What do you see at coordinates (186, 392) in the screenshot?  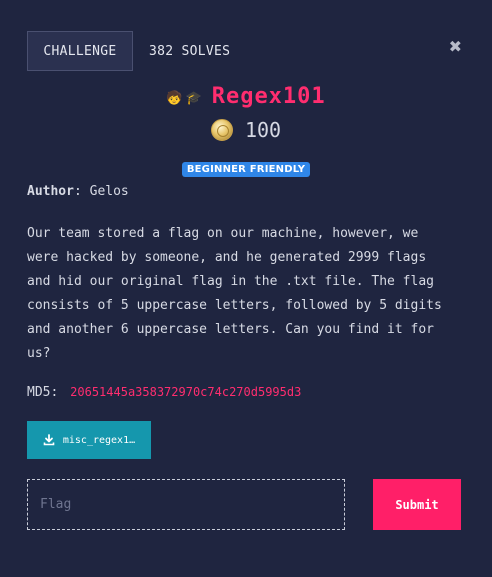 I see `md5-hash: 20651445a358372970c74c270d5995d3` at bounding box center [186, 392].